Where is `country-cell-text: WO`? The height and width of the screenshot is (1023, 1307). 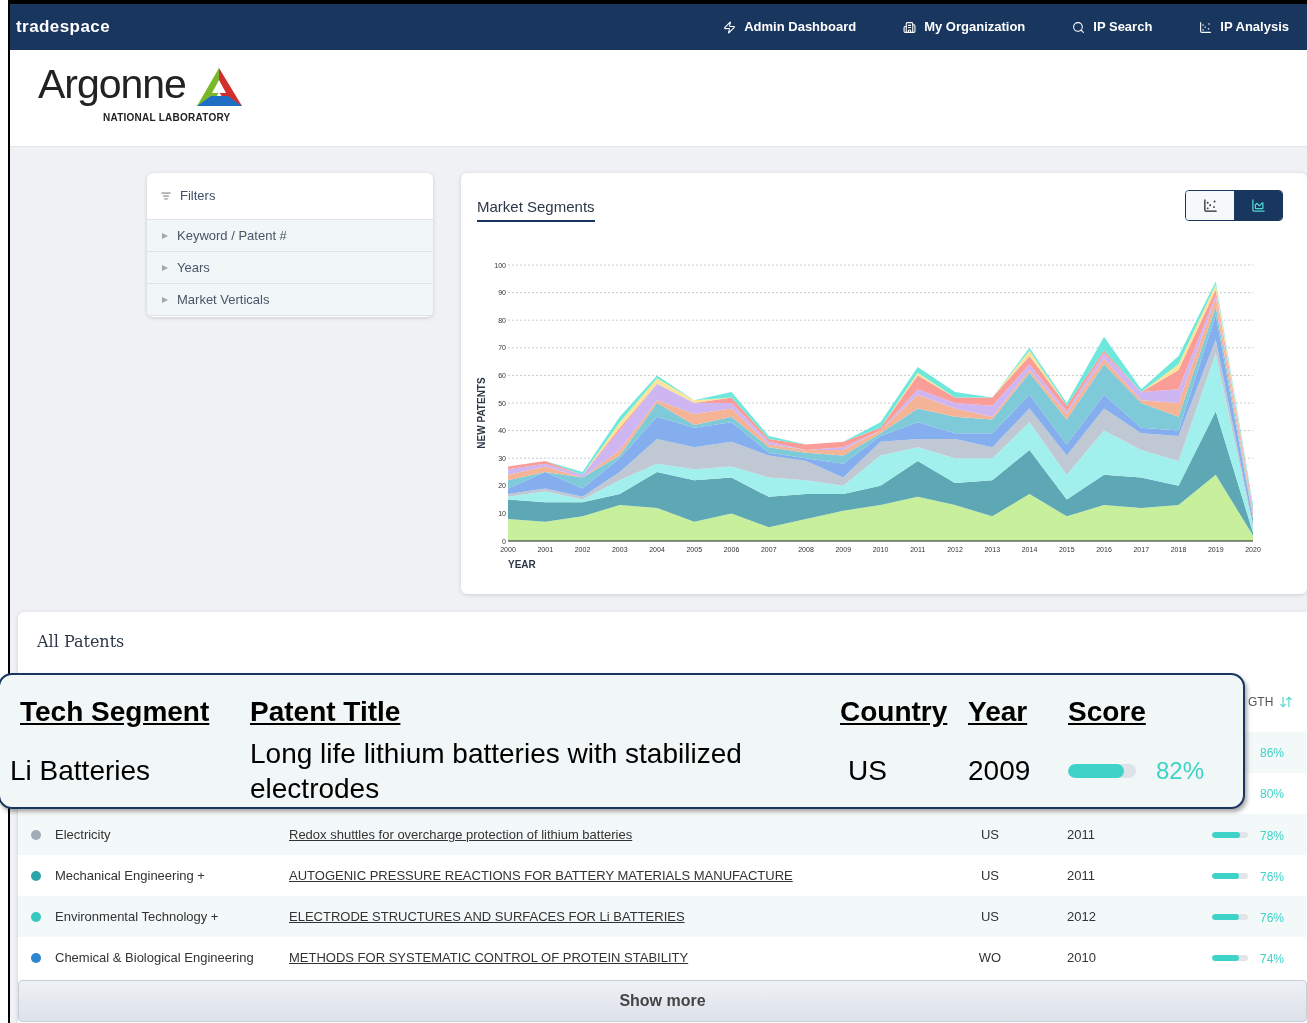 country-cell-text: WO is located at coordinates (990, 957).